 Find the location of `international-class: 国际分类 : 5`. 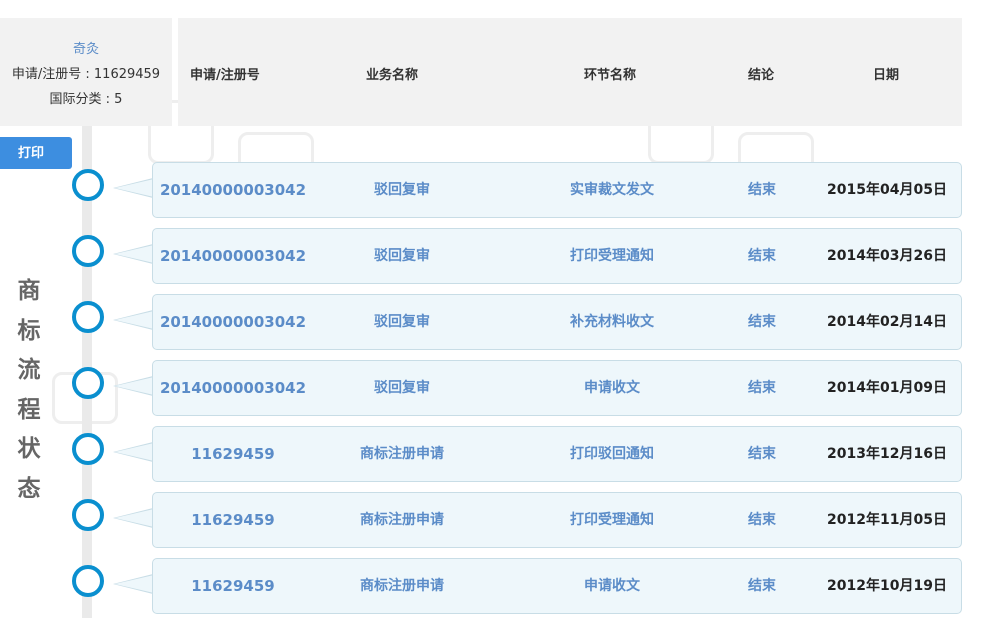

international-class: 国际分类 : 5 is located at coordinates (86, 99).